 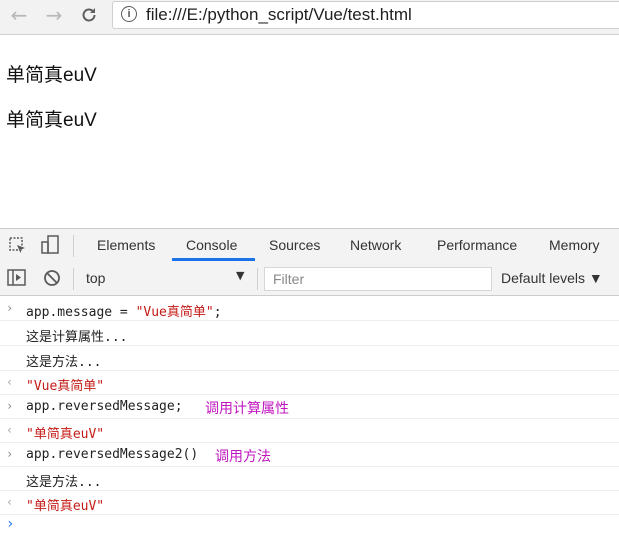 What do you see at coordinates (124, 312) in the screenshot?
I see `console-code: app.message = "Vue真简单";` at bounding box center [124, 312].